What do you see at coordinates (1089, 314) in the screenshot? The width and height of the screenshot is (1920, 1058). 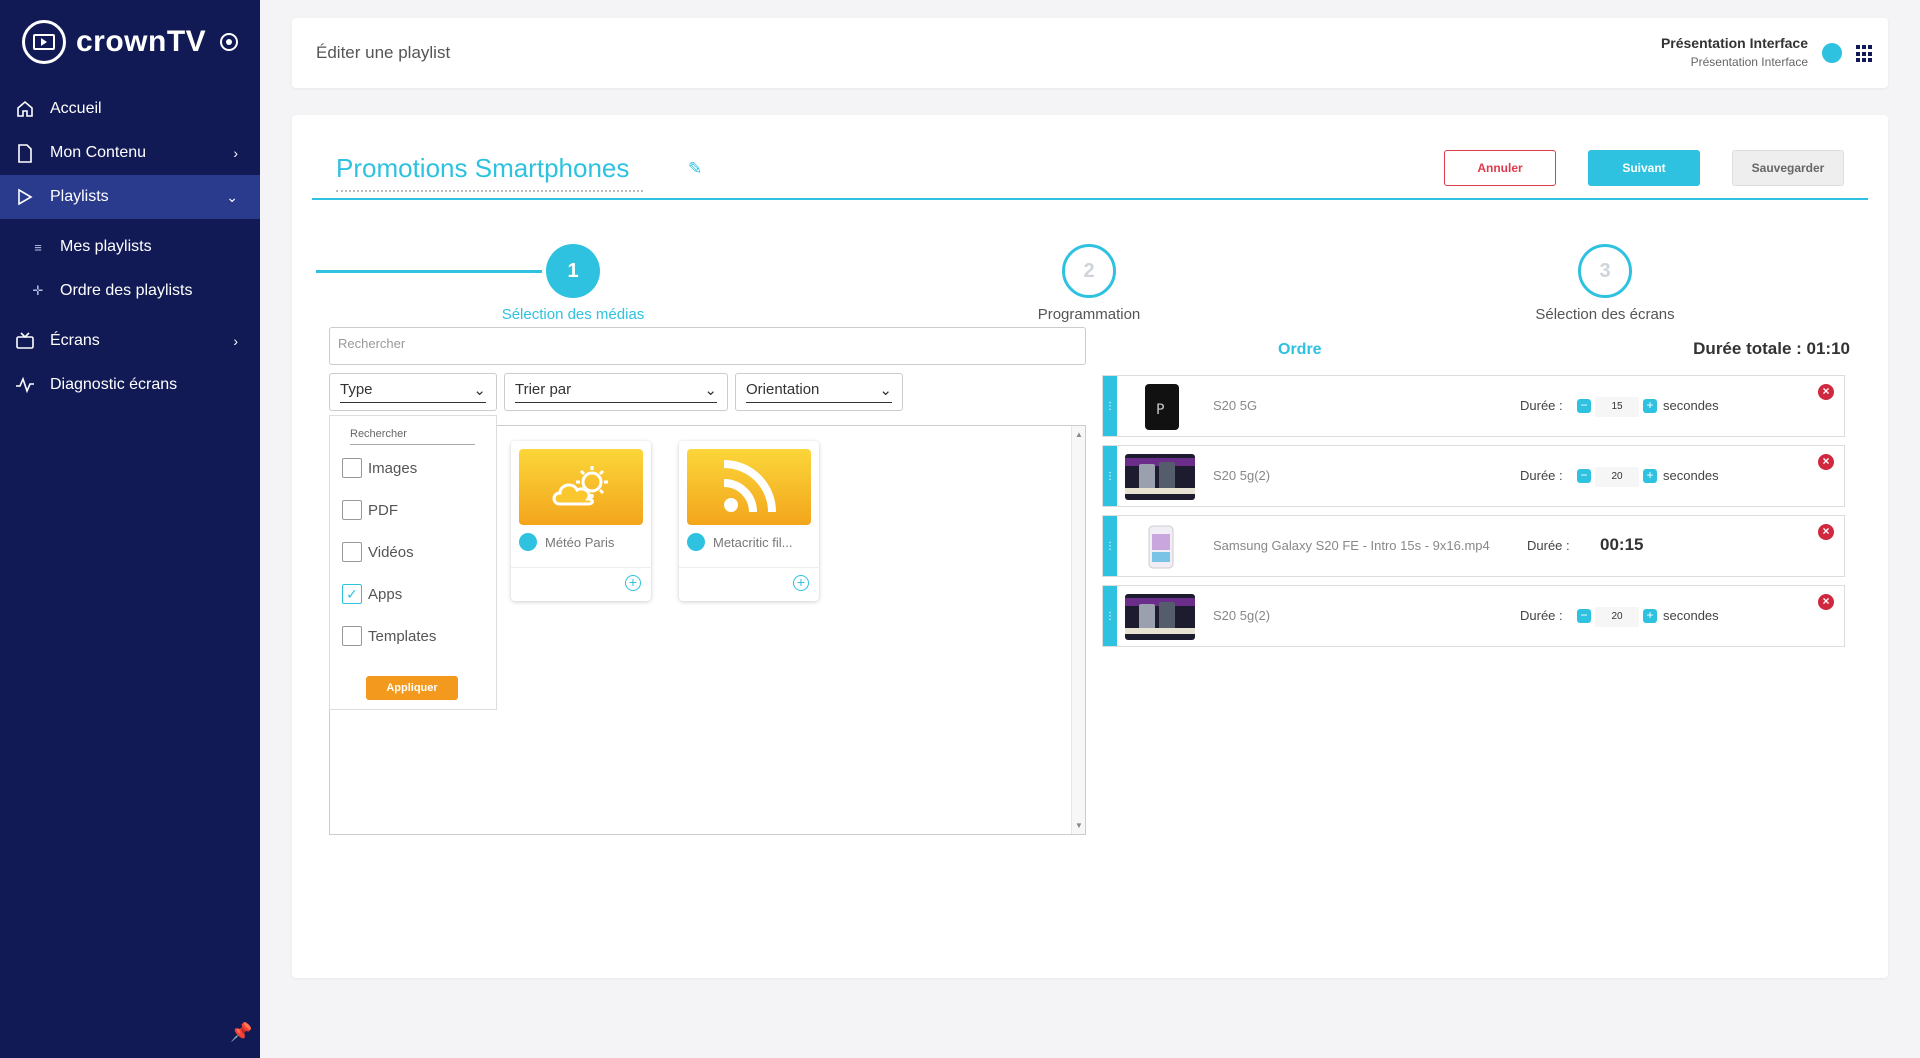 I see `step-2-label: Programmation` at bounding box center [1089, 314].